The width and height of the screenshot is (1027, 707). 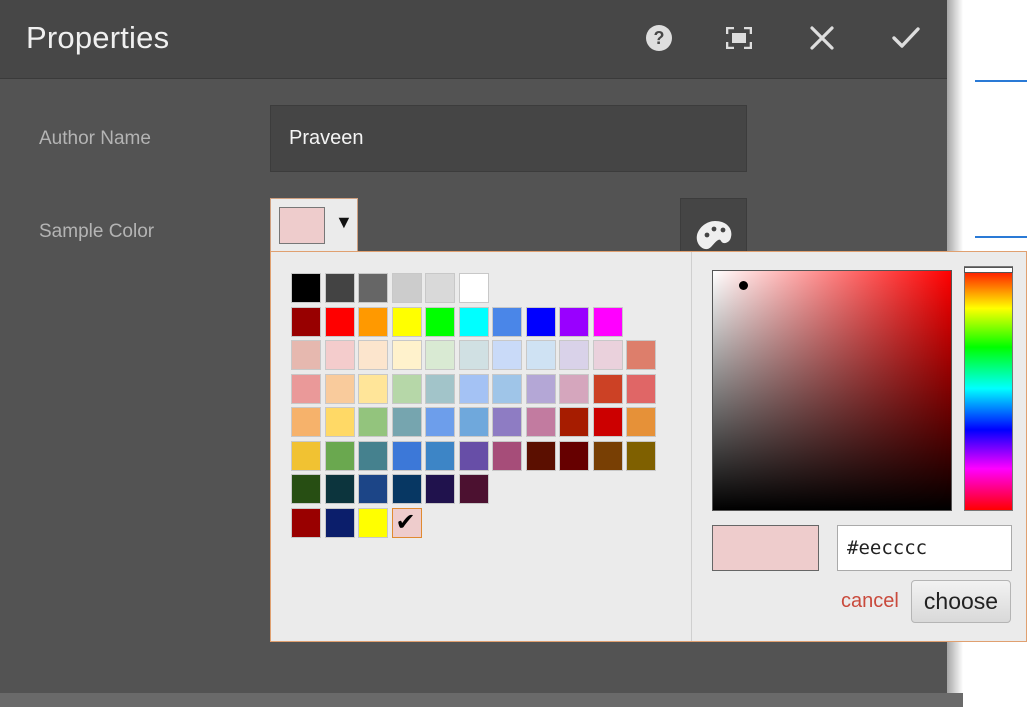 What do you see at coordinates (508, 138) in the screenshot?
I see `author-name-input: Praveen` at bounding box center [508, 138].